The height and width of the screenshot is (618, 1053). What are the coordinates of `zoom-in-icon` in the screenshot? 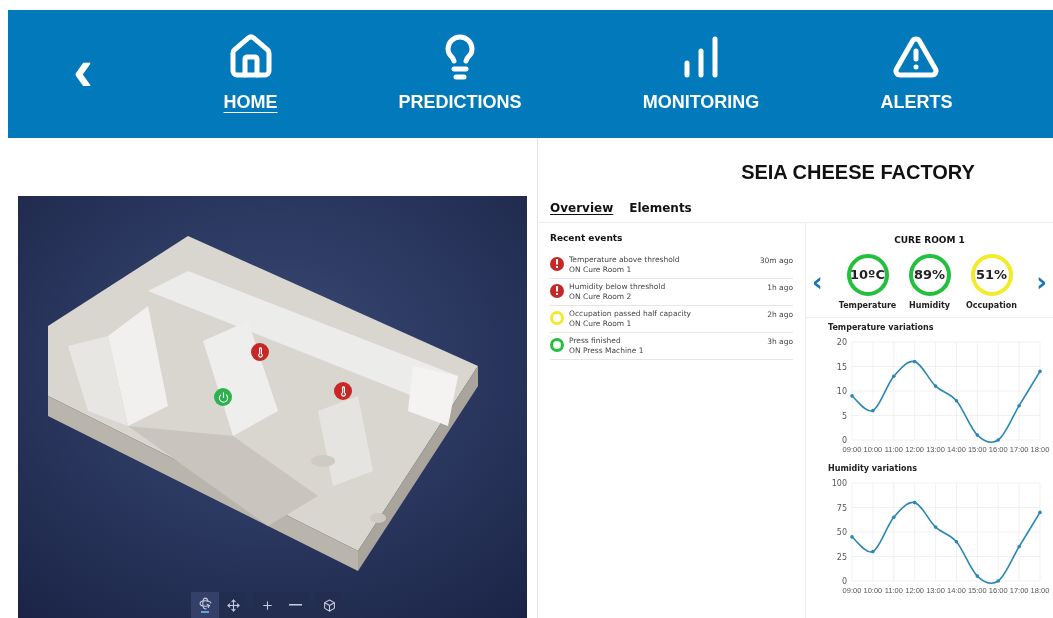 It's located at (267, 605).